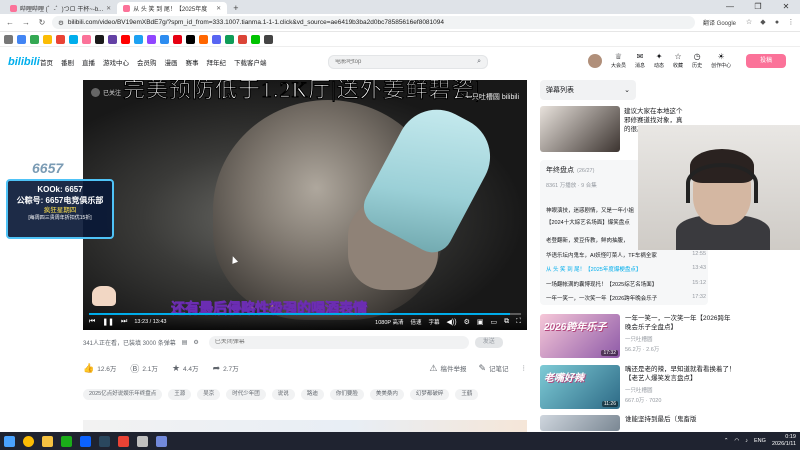 The image size is (800, 450). Describe the element at coordinates (524, 368) in the screenshot. I see `more-icon: ⋮` at that location.